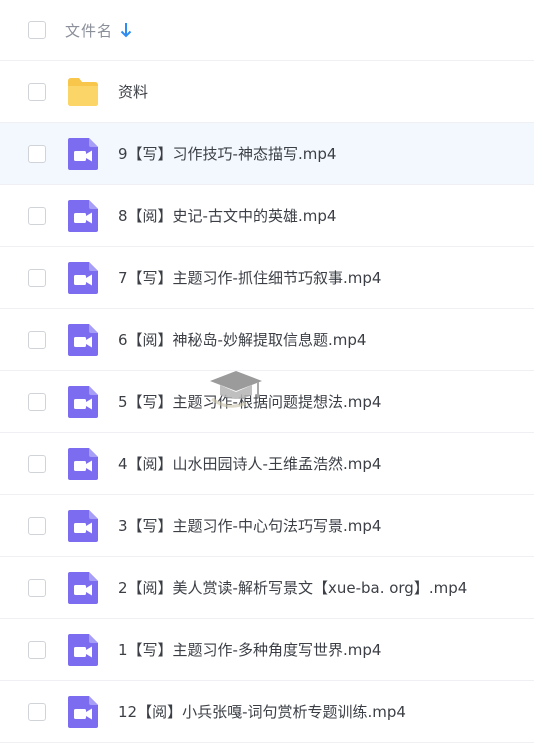  I want to click on file-name: 7【写】主题习作-抓住细节巧叙事.mp4, so click(249, 277).